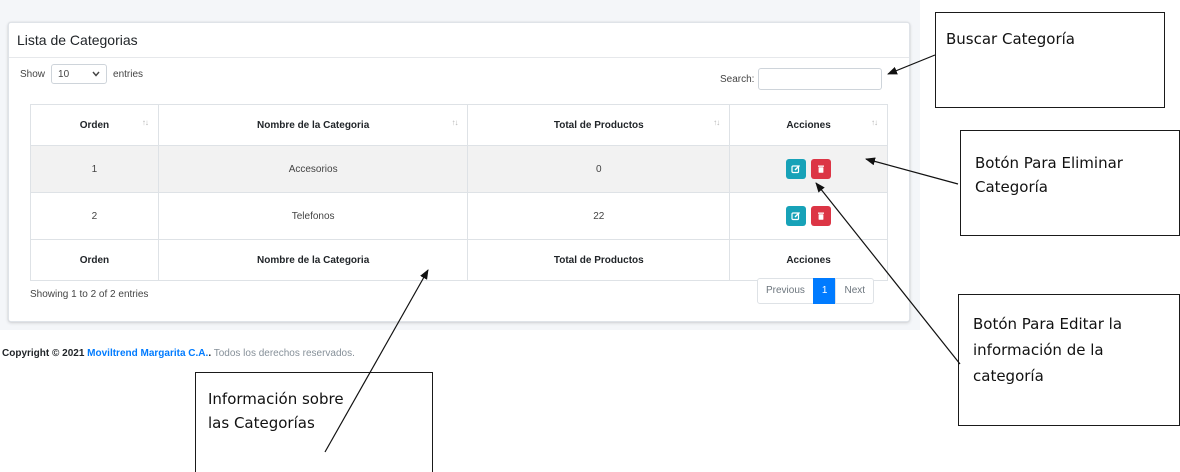 Image resolution: width=1180 pixels, height=472 pixels. I want to click on arrow-to-table, so click(376, 361).